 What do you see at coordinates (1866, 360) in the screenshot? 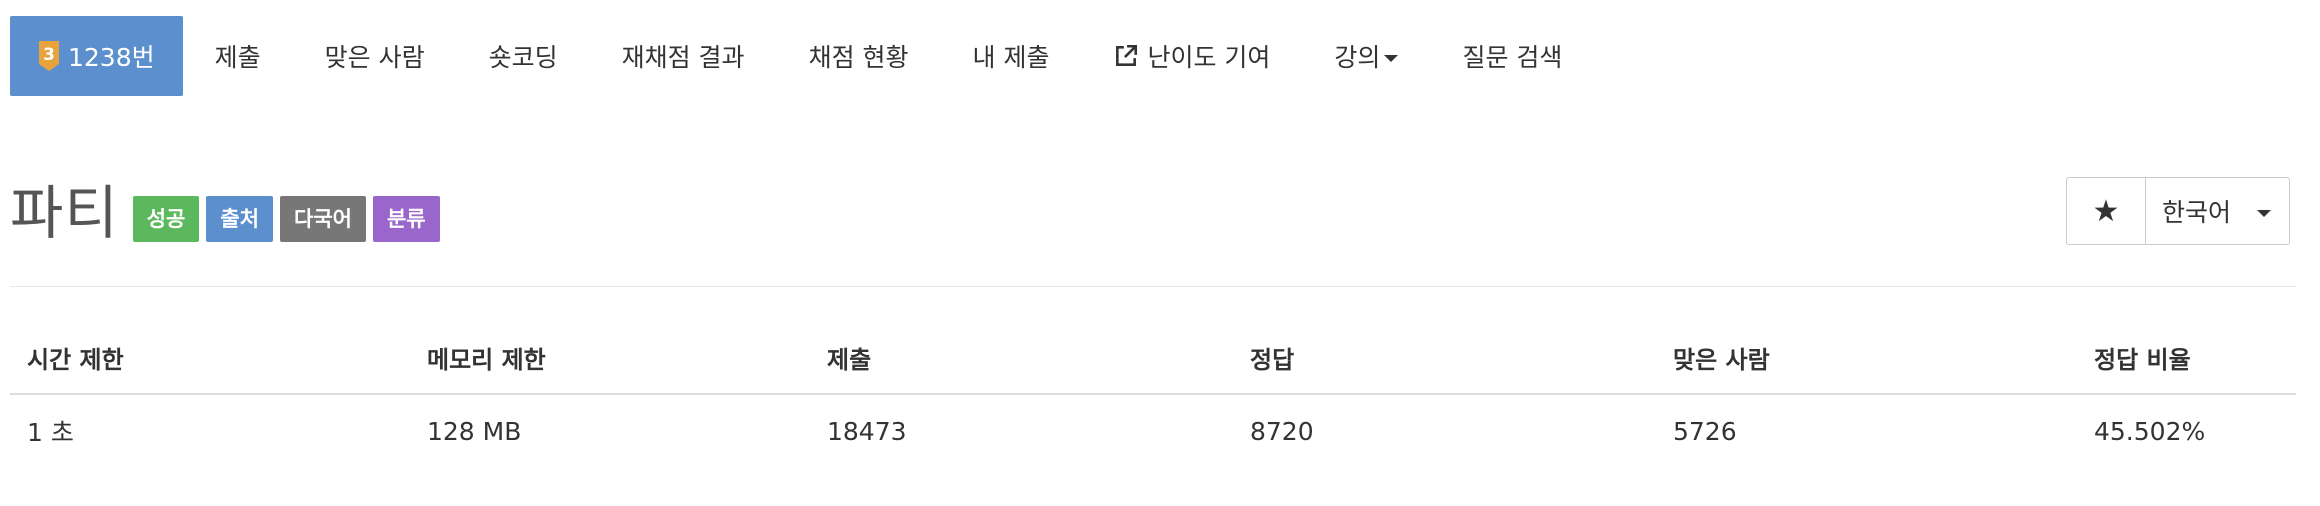
I see `header-solved-users: 맞은 사람` at bounding box center [1866, 360].